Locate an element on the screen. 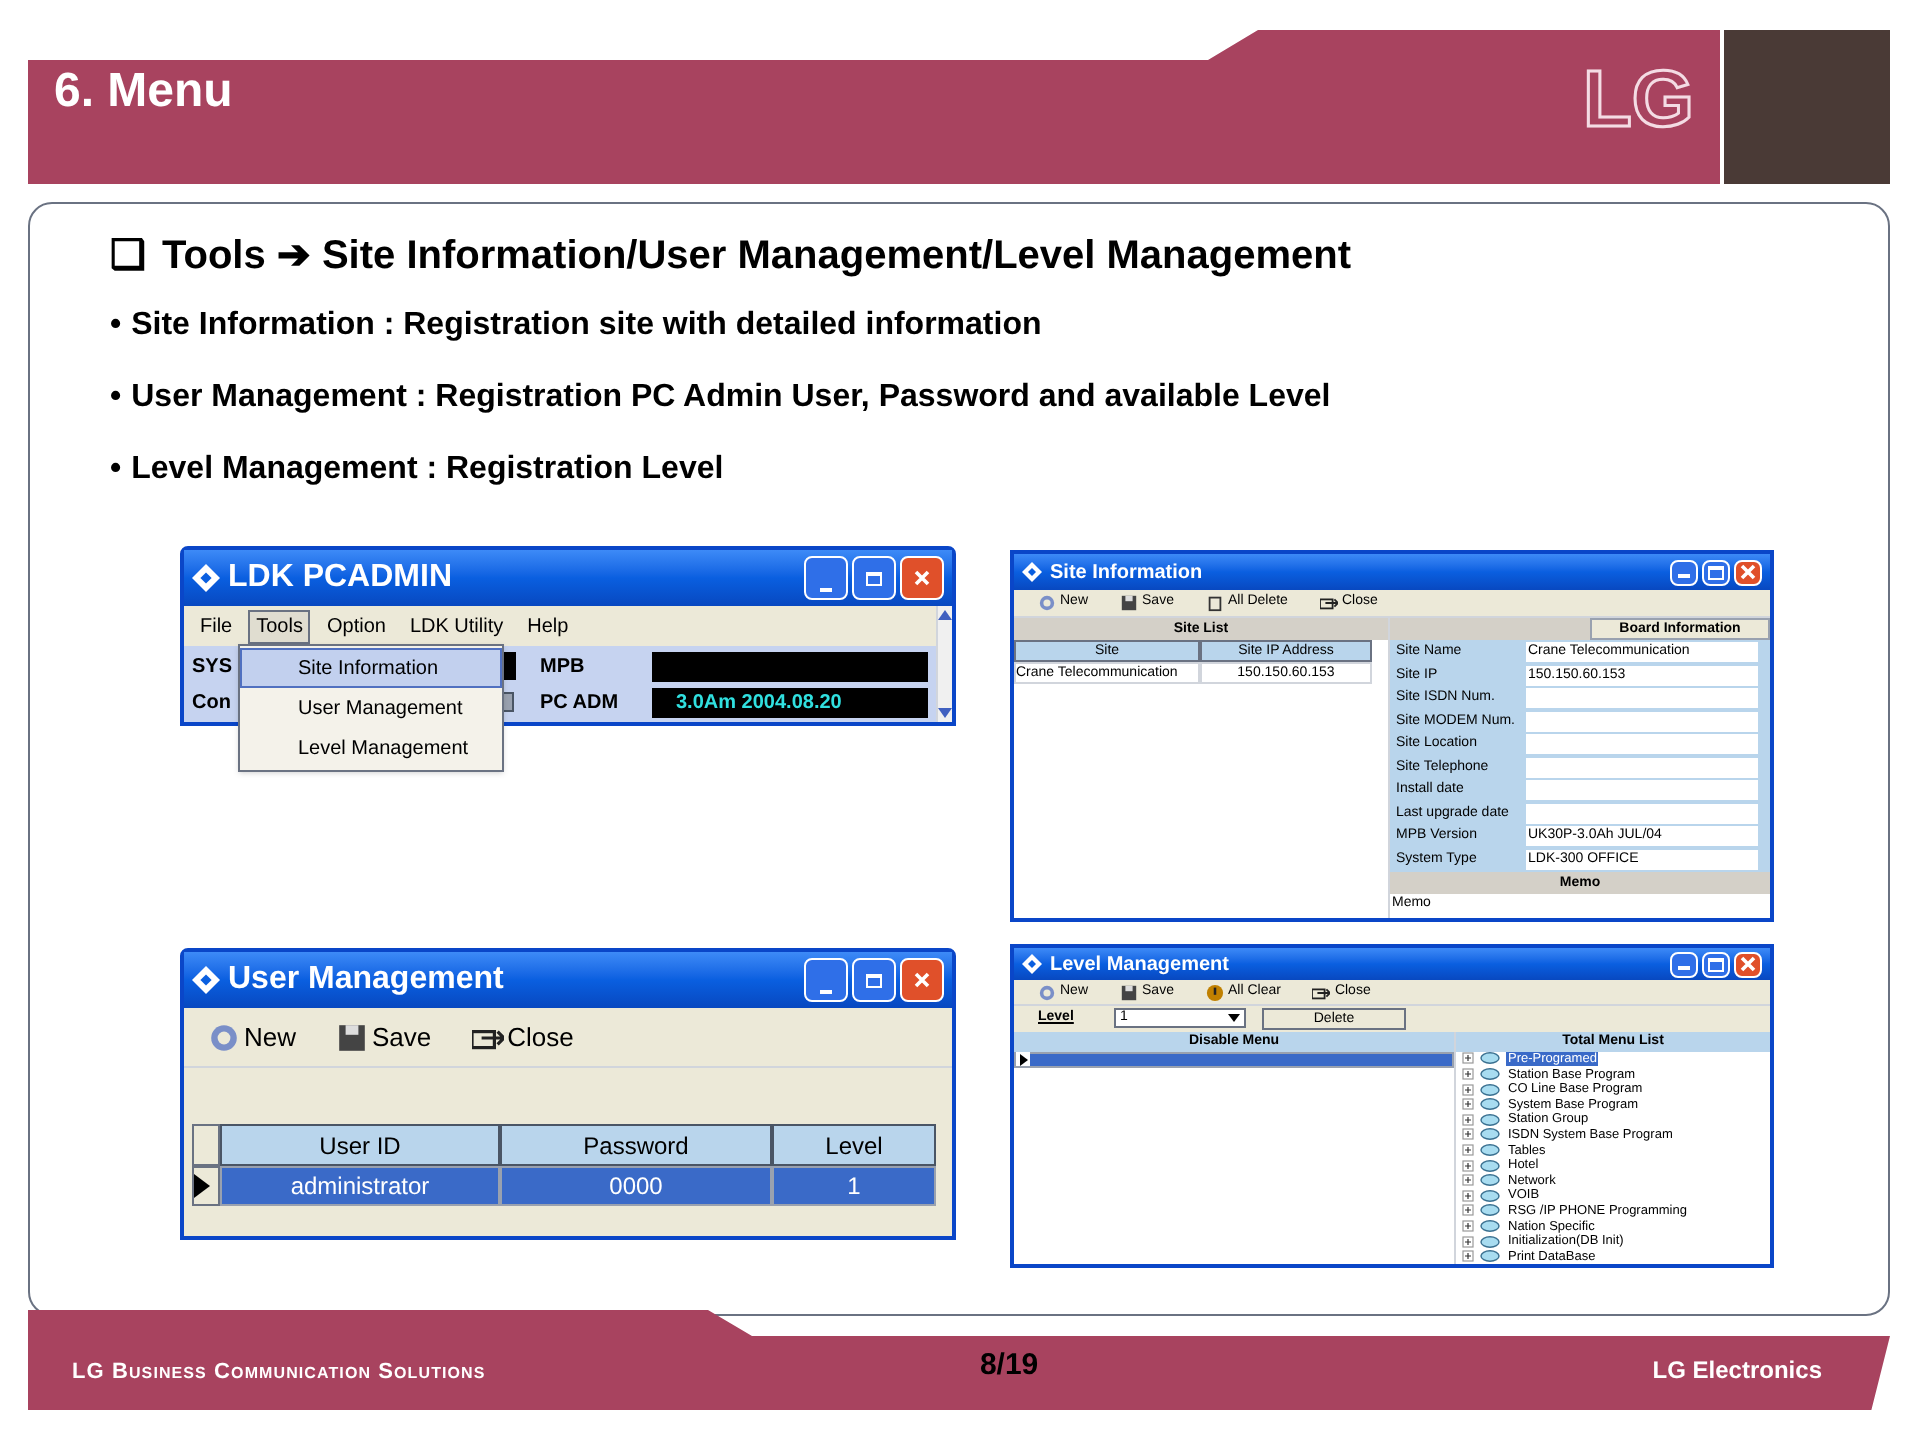 This screenshot has height=1440, width=1920. gear-icon is located at coordinates (224, 1037).